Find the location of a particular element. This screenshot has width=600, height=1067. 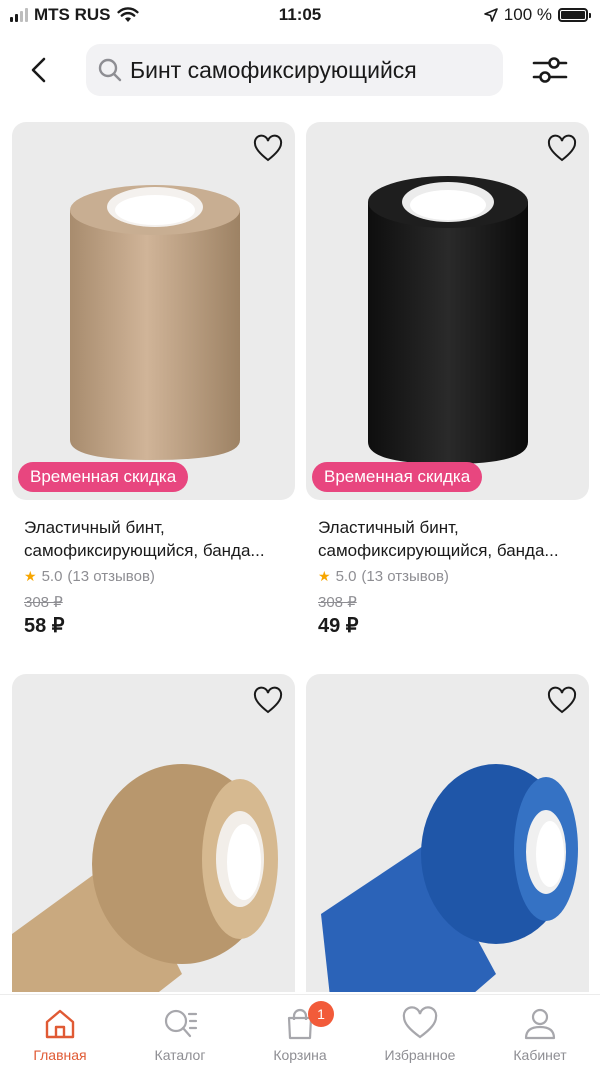

tab-catalog: Каталог is located at coordinates (180, 1031).